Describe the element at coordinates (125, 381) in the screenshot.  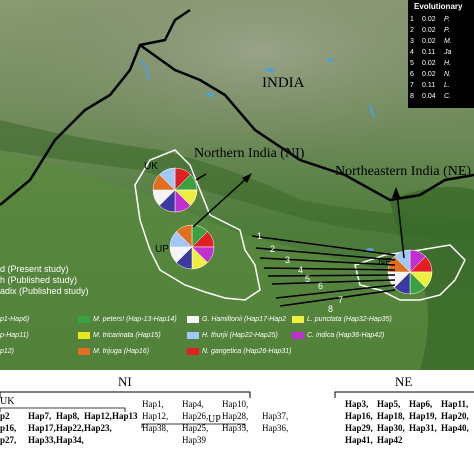
I see `ni-label: NI` at that location.